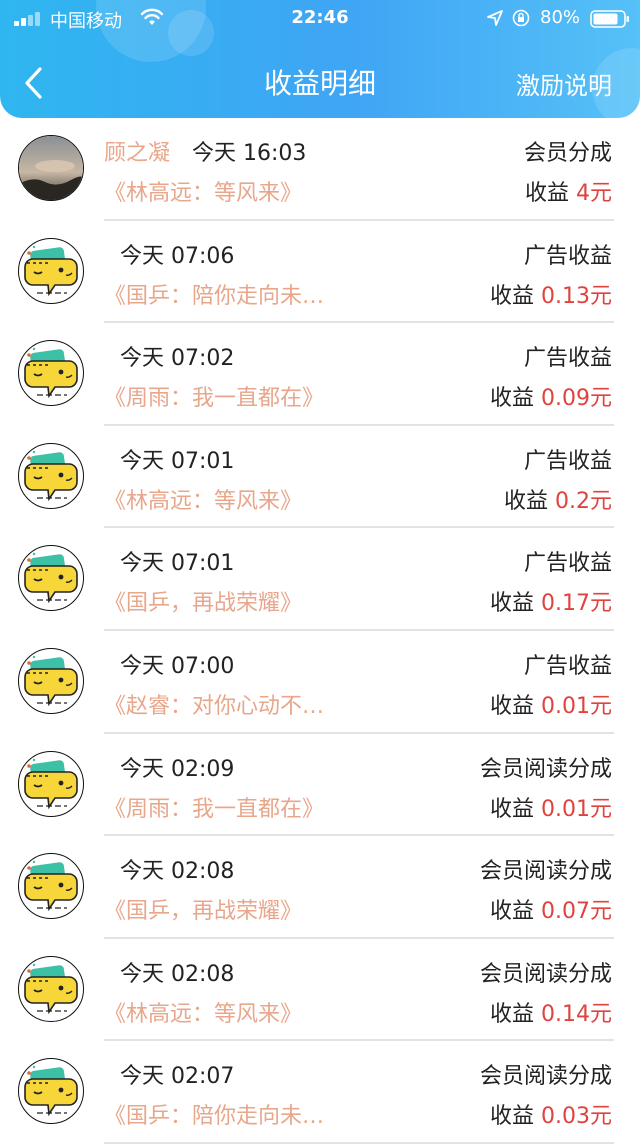 This screenshot has height=1144, width=640. What do you see at coordinates (495, 18) in the screenshot?
I see `location-arrow-icon` at bounding box center [495, 18].